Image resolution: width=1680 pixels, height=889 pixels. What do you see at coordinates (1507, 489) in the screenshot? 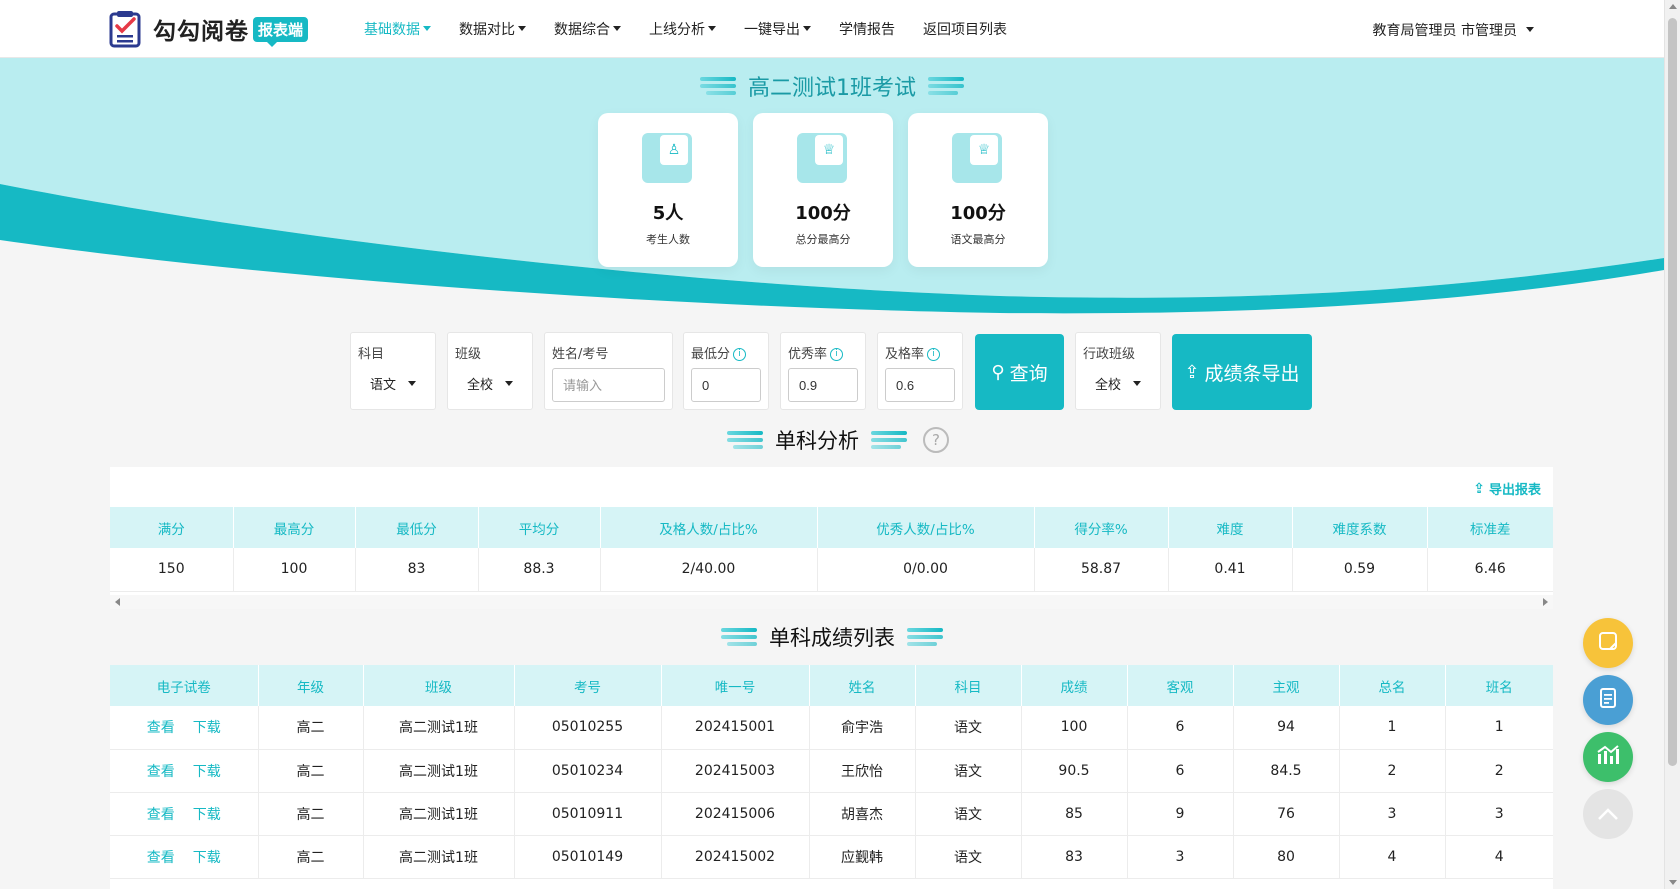
I see `export-report-link: ⇪ 导出报表` at bounding box center [1507, 489].